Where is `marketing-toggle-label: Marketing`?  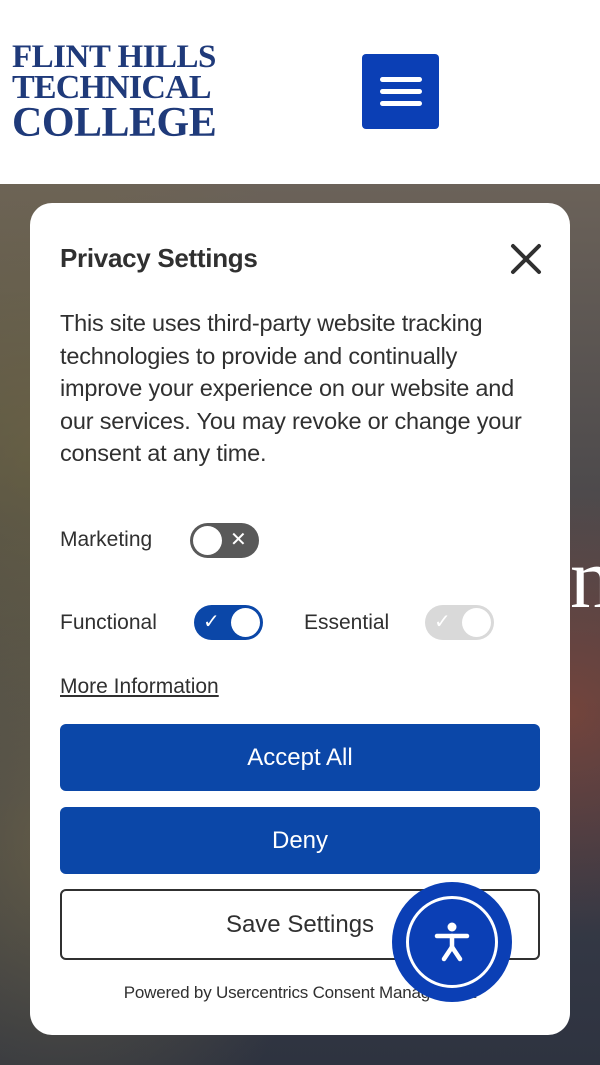
marketing-toggle-label: Marketing is located at coordinates (106, 539).